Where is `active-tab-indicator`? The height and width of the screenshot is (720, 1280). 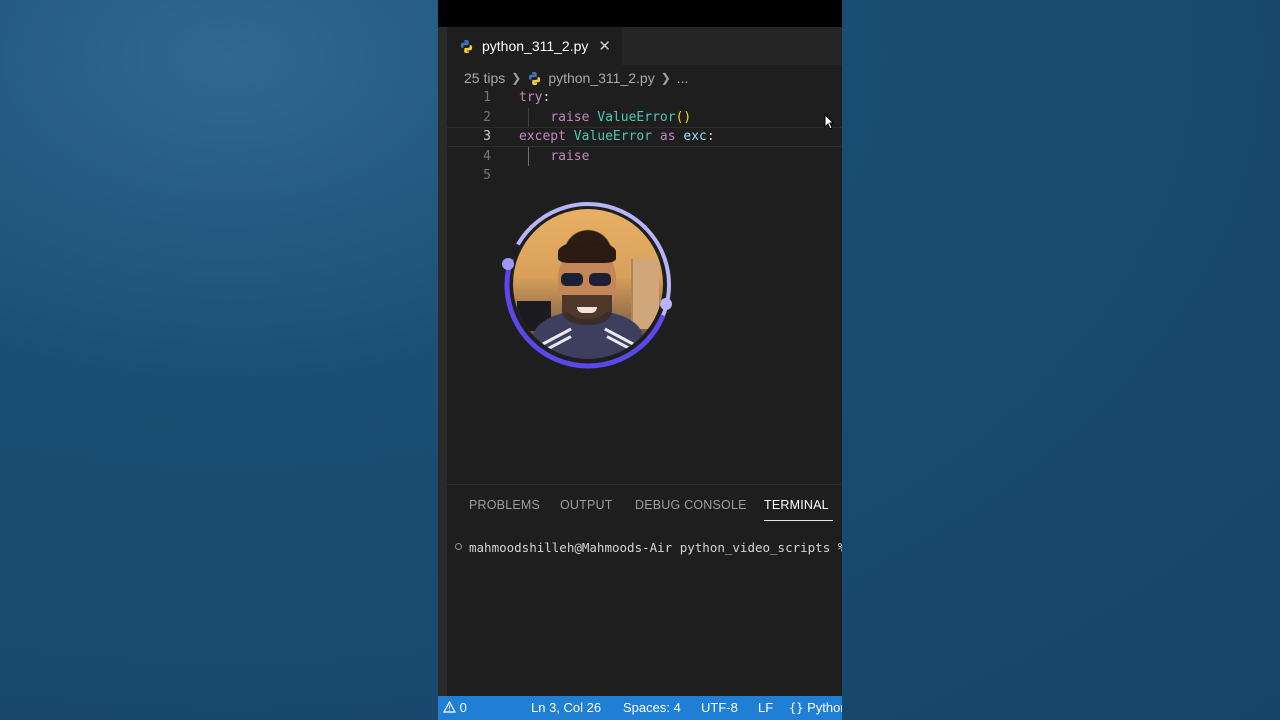
active-tab-indicator is located at coordinates (798, 520).